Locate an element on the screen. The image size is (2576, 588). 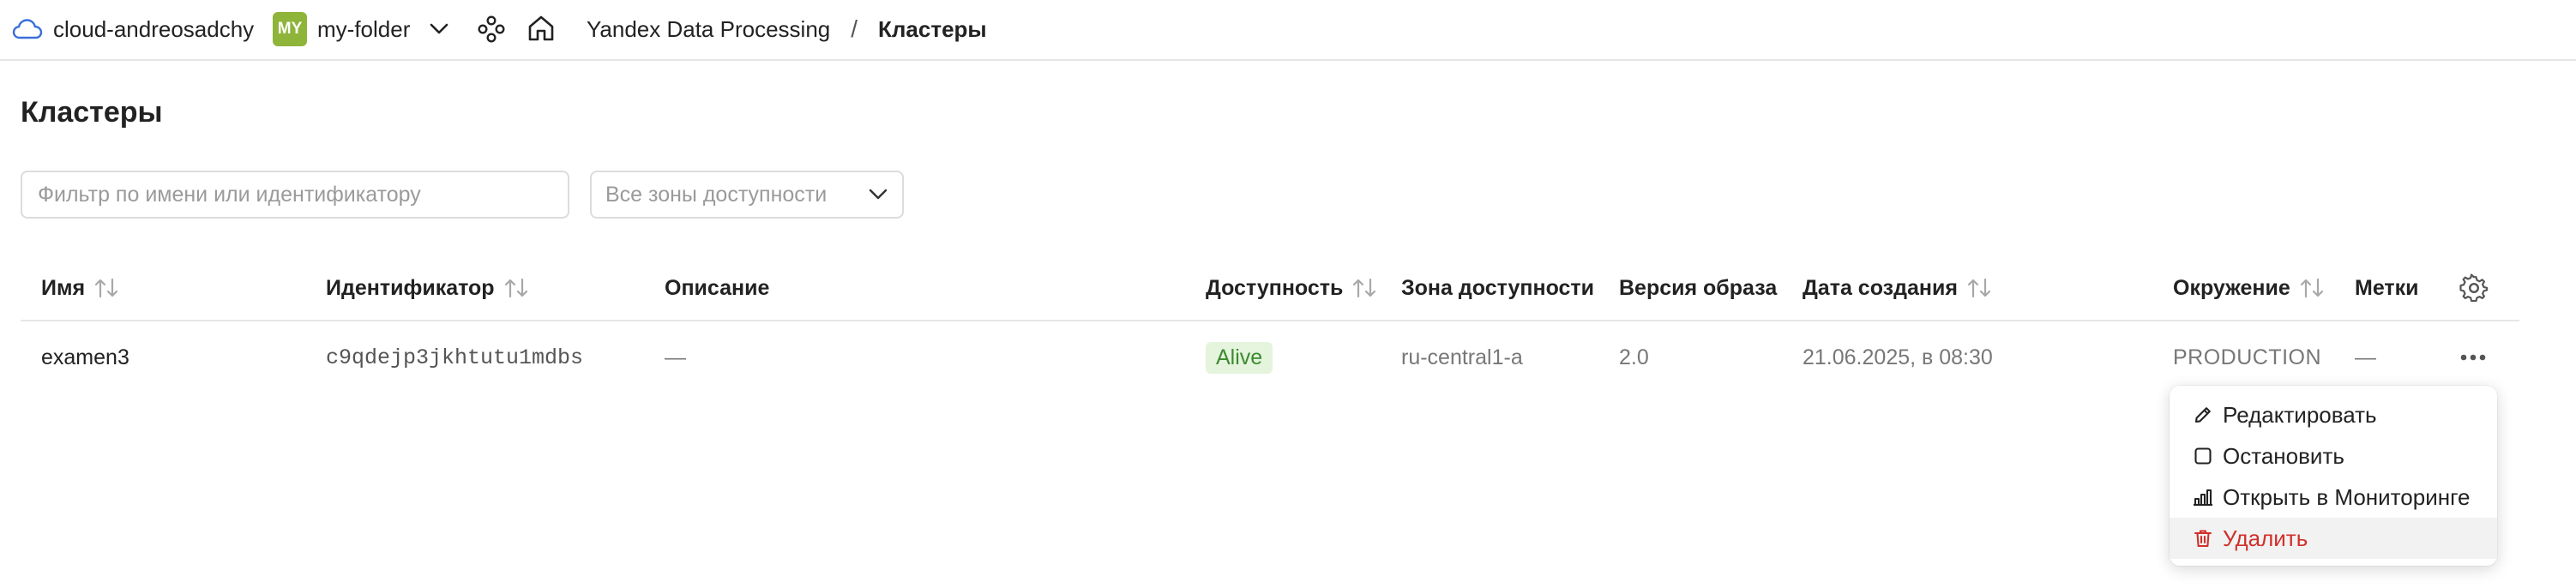
column-header-availability: Доступность is located at coordinates (1291, 288).